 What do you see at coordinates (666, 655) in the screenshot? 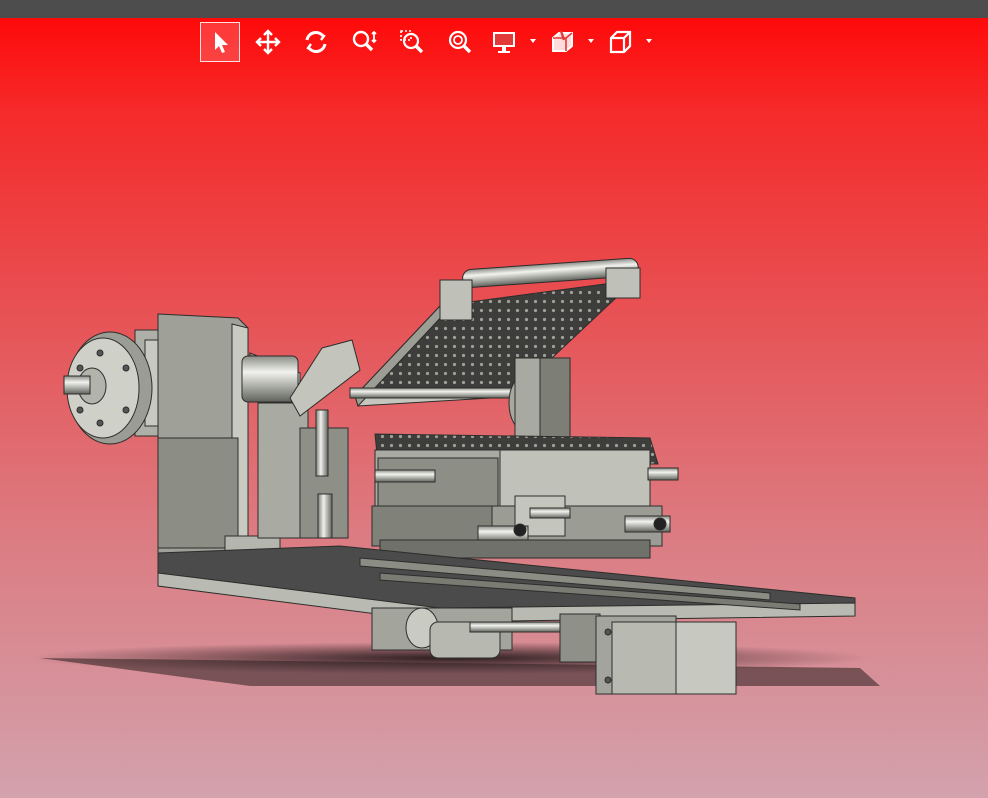
I see `right-stepper-motor` at bounding box center [666, 655].